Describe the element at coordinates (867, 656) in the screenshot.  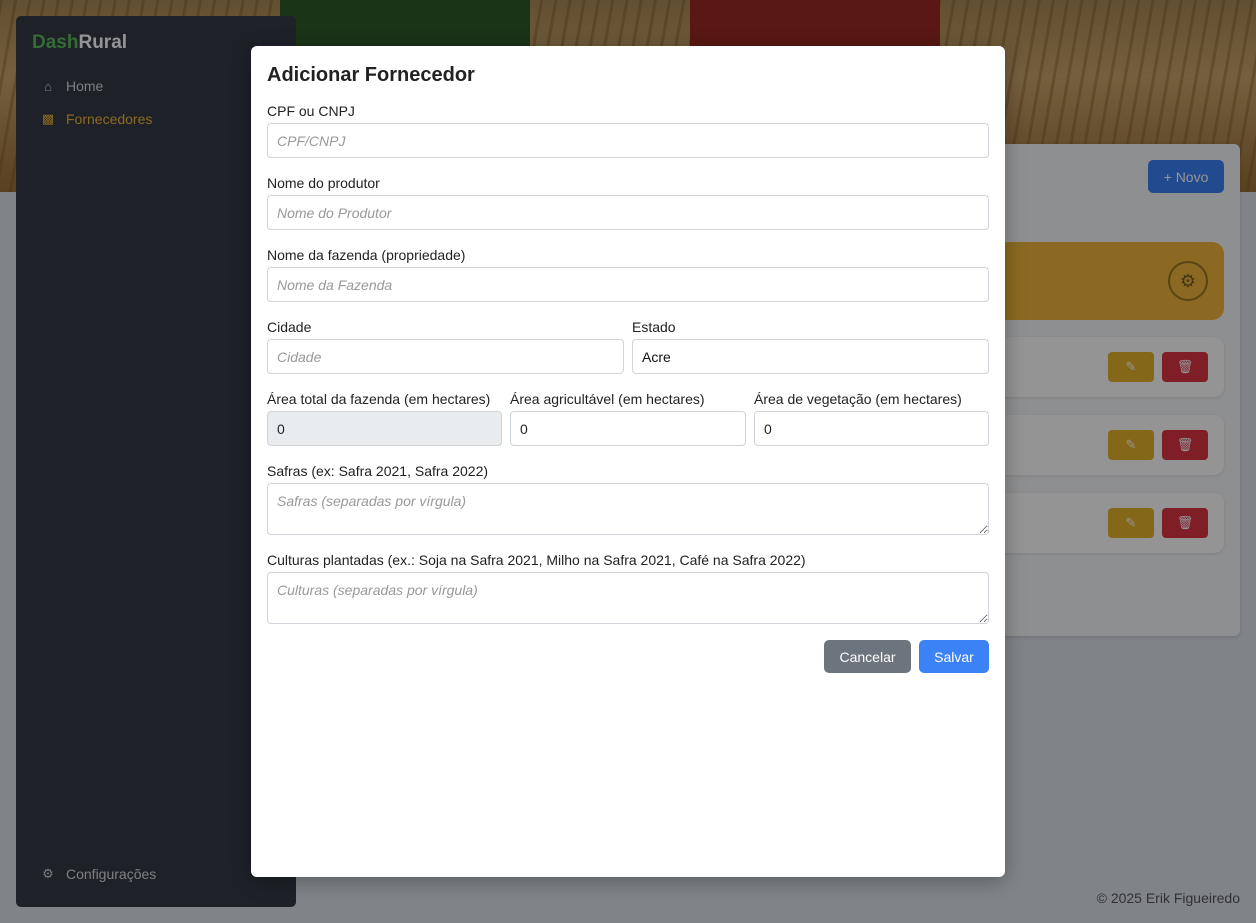
I see `cancel-button: Cancelar` at that location.